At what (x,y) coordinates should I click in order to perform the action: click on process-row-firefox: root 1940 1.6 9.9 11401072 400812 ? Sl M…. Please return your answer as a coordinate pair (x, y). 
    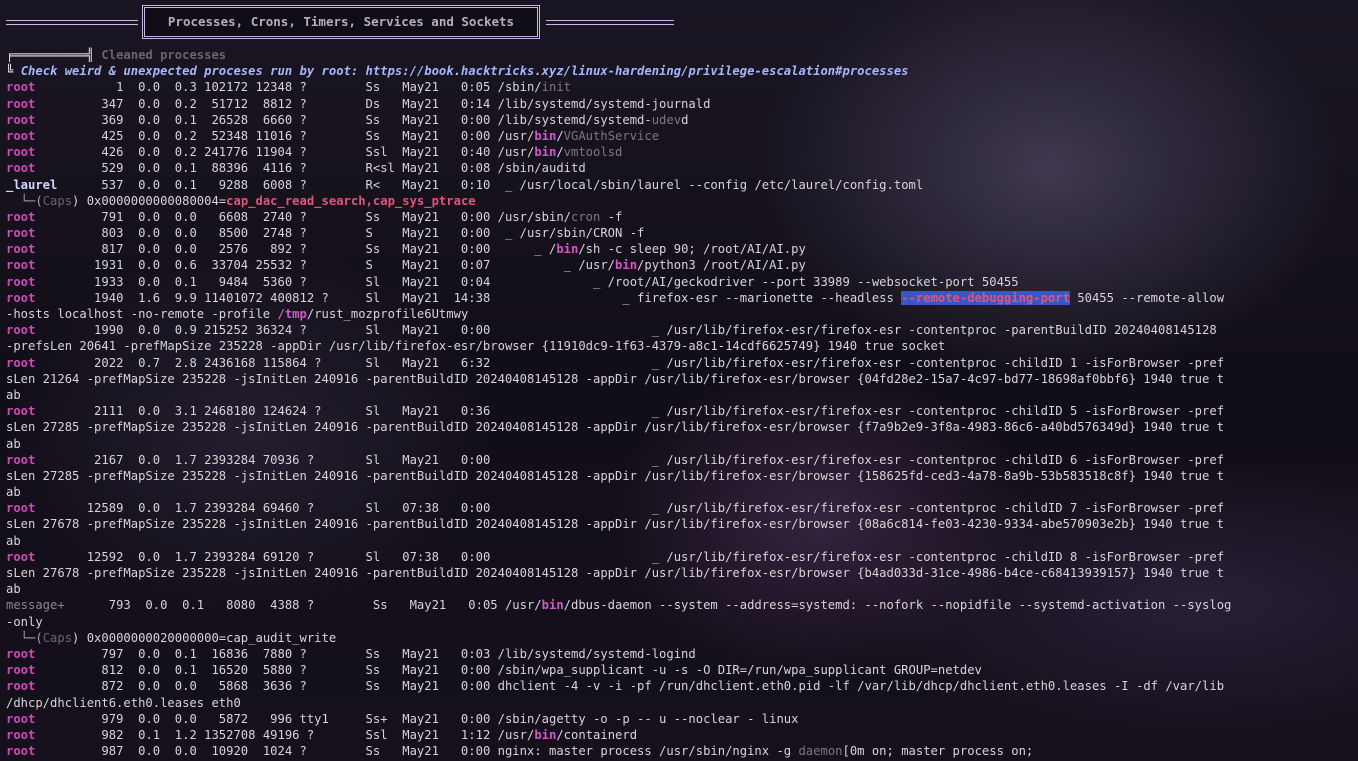
    Looking at the image, I should click on (615, 297).